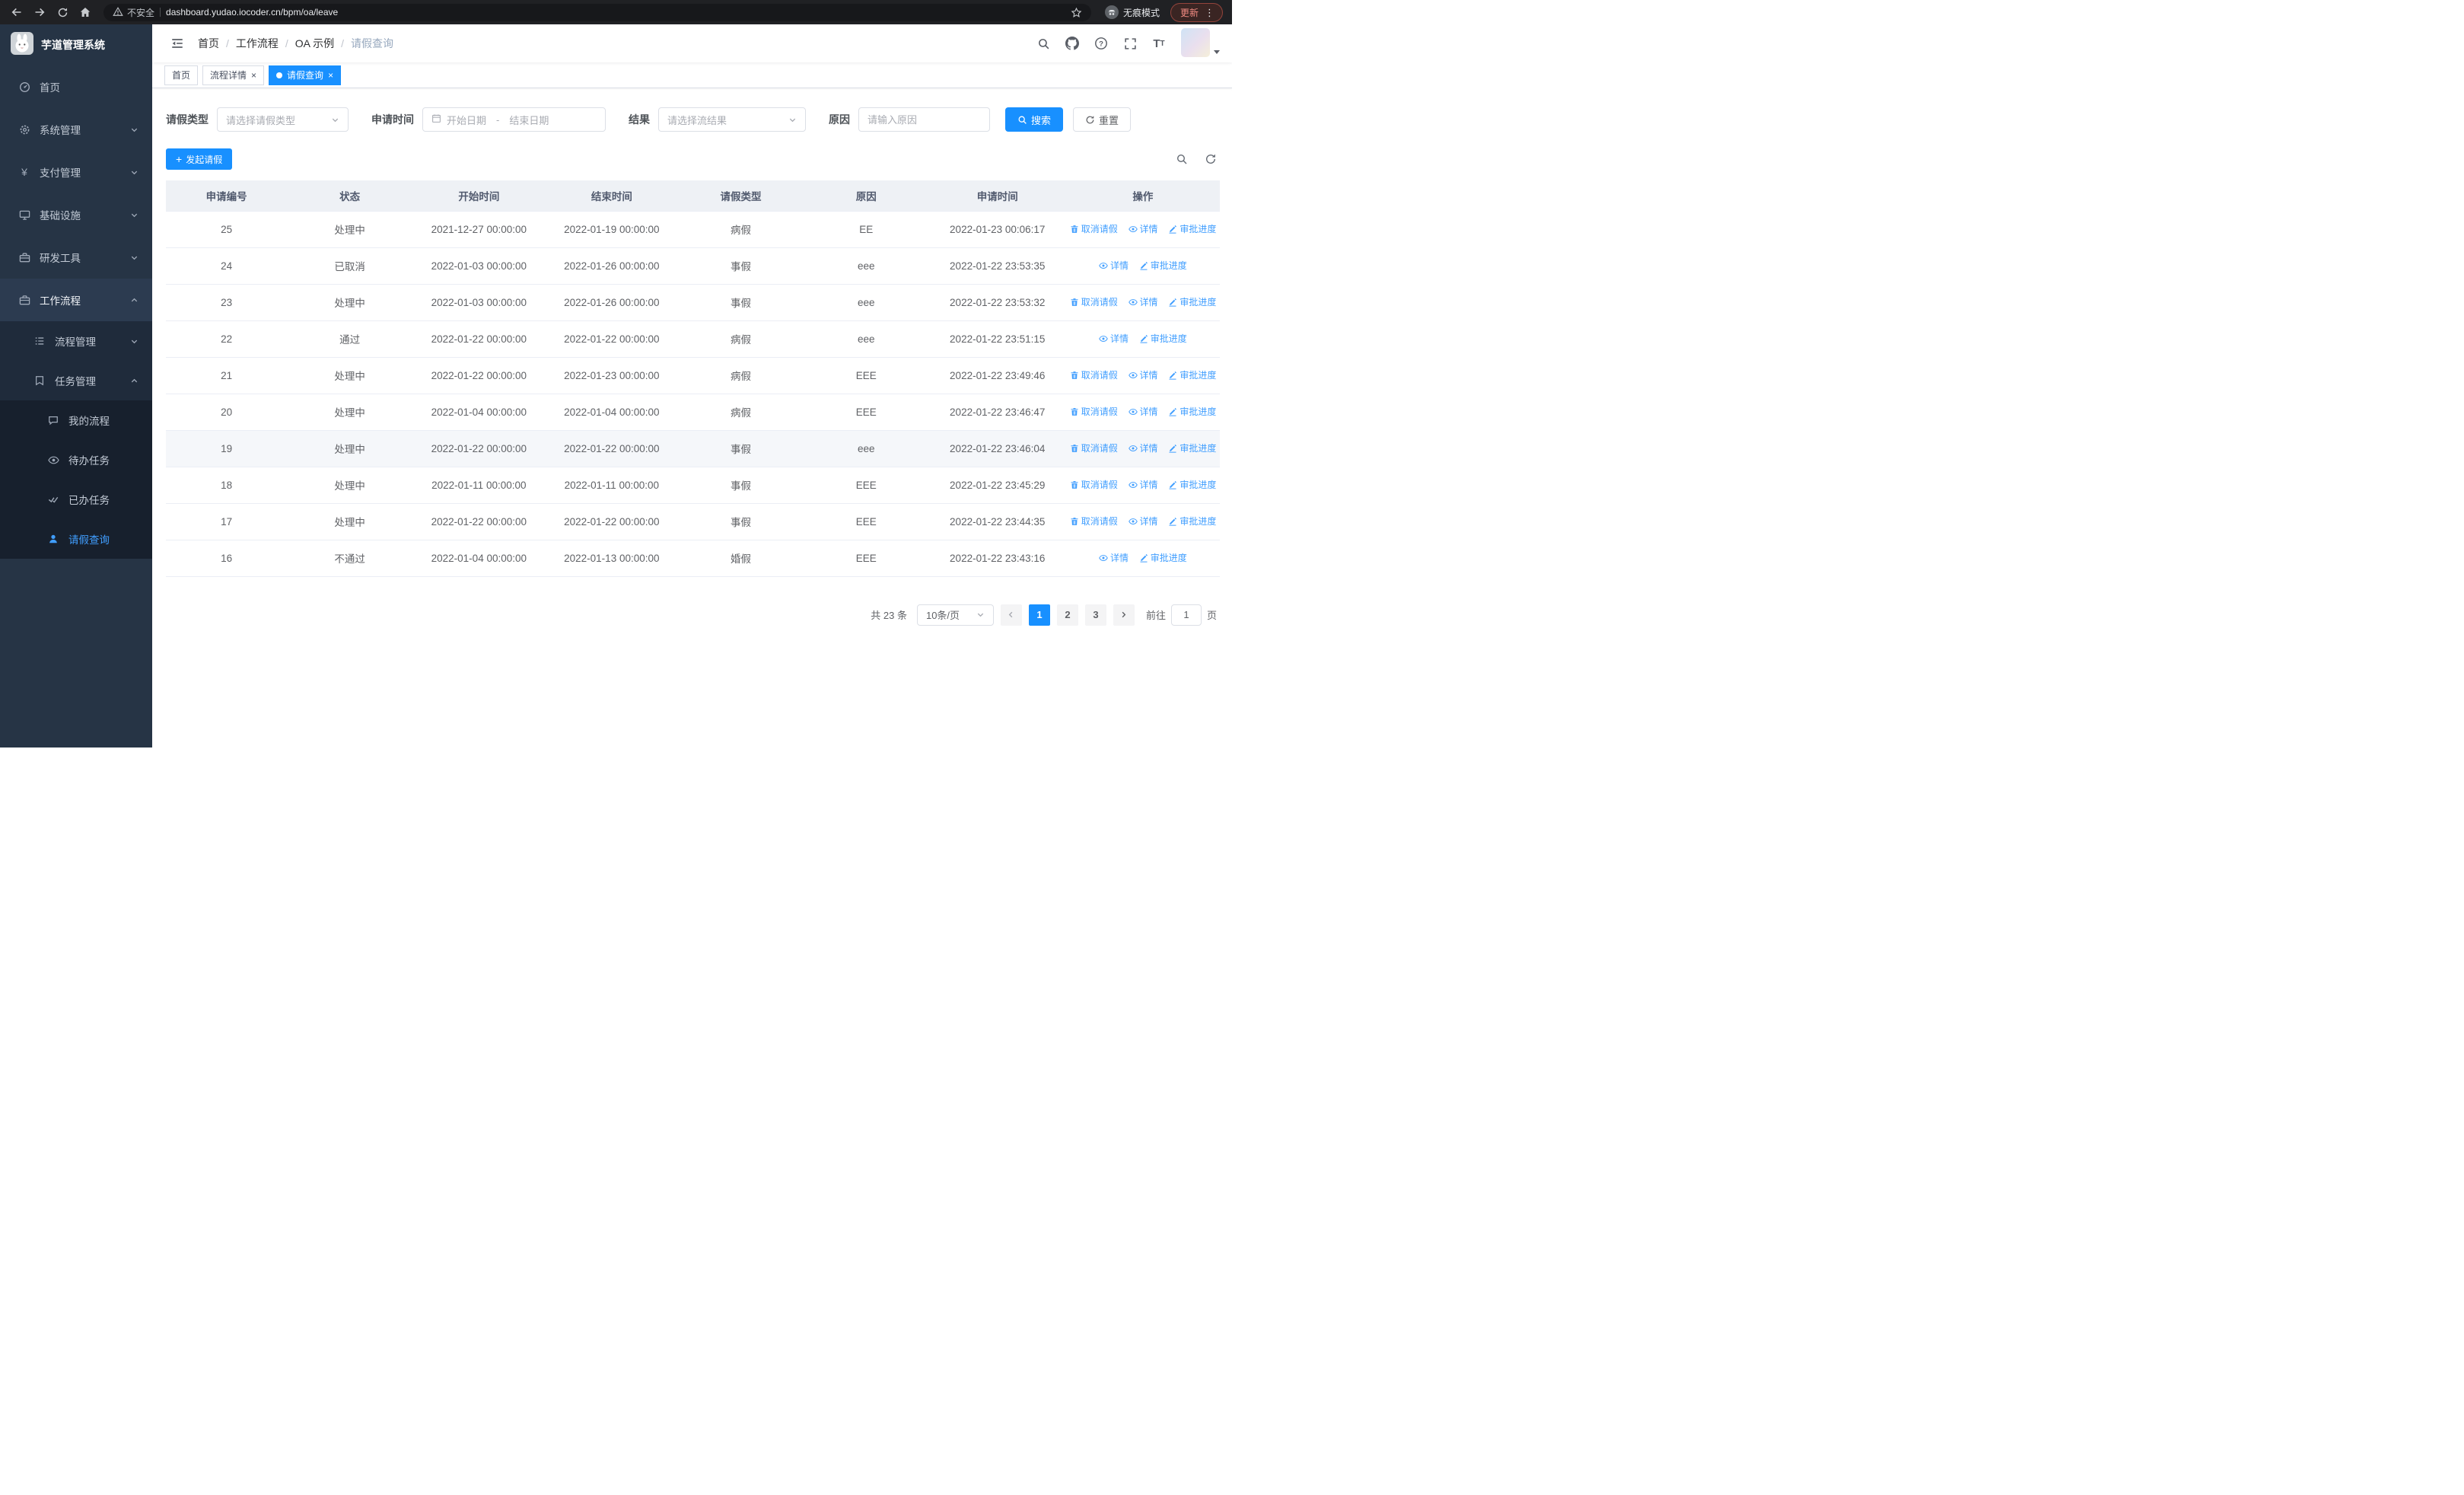  Describe the element at coordinates (1124, 615) in the screenshot. I see `next-page-button` at that location.